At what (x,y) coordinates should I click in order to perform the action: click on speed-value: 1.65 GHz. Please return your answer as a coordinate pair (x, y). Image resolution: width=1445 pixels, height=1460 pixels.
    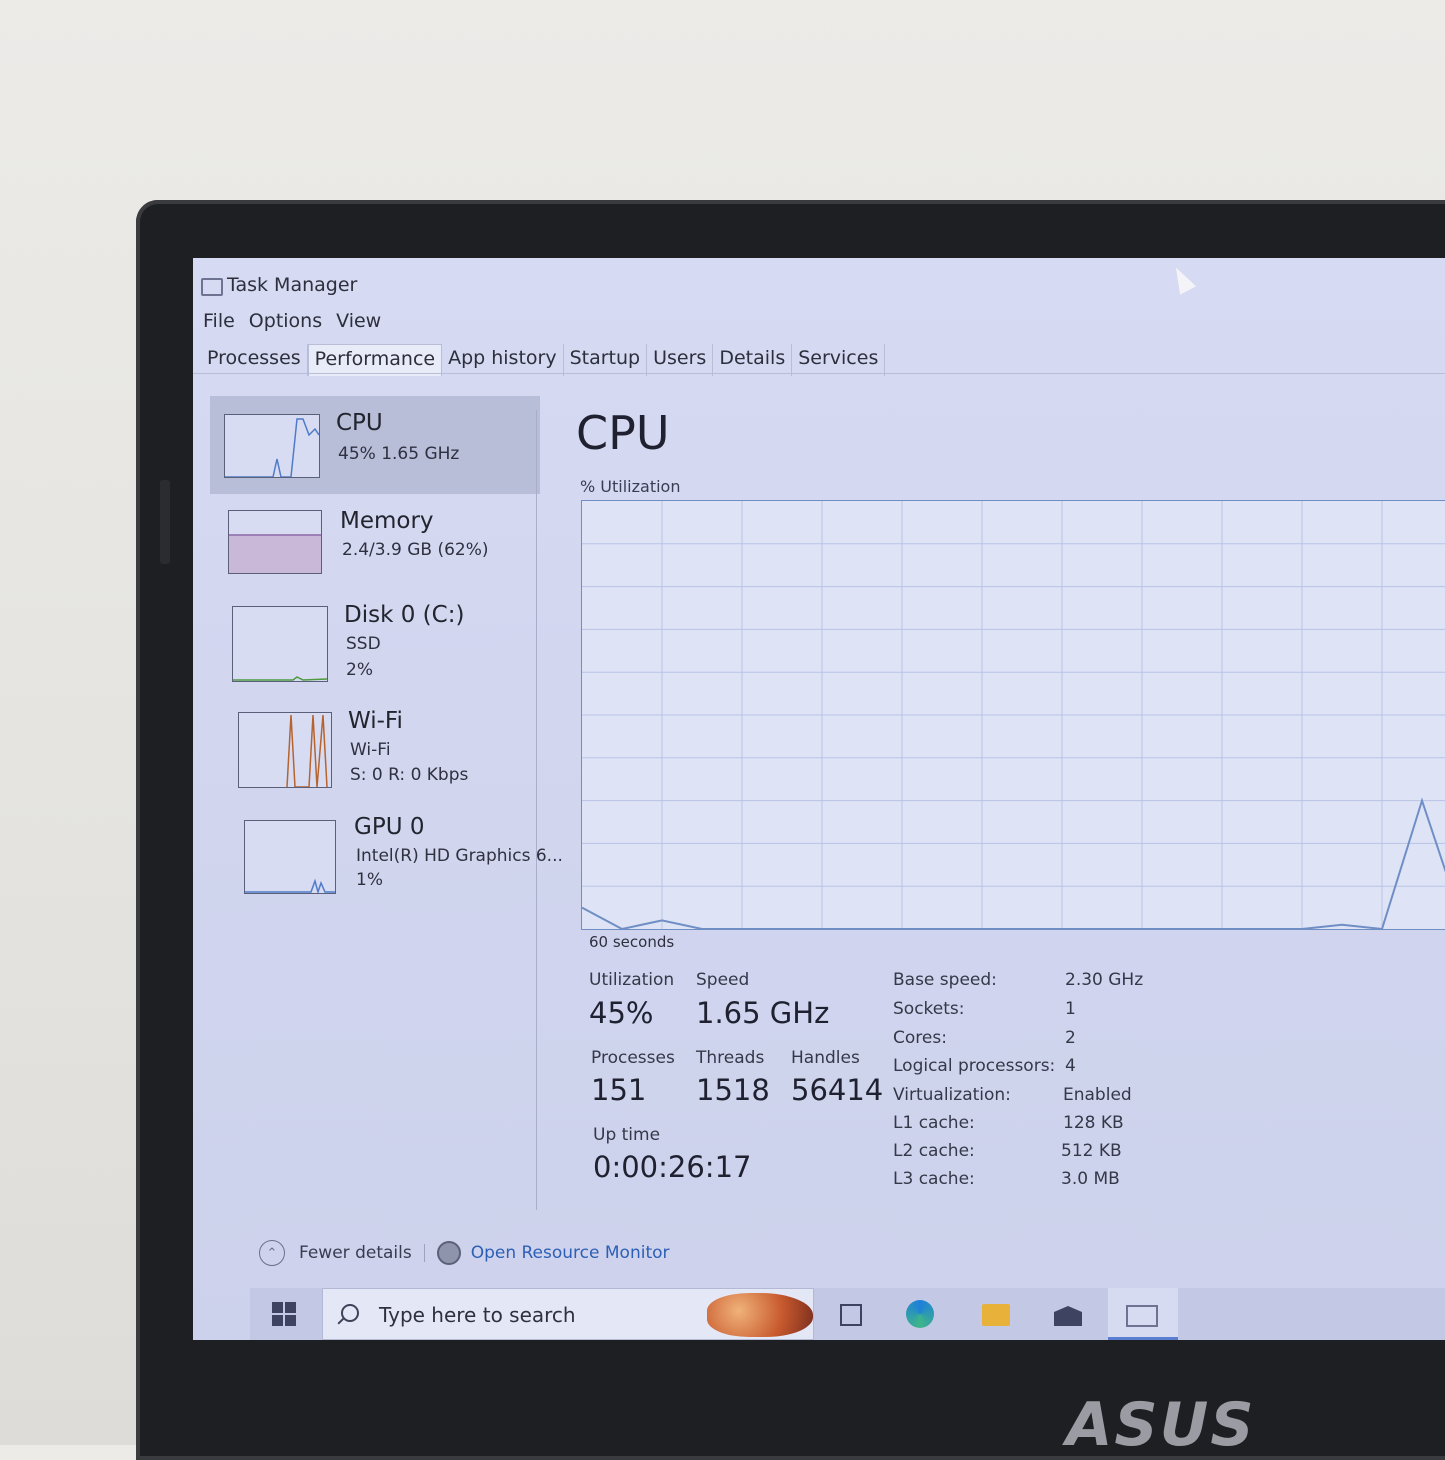
    Looking at the image, I should click on (763, 1013).